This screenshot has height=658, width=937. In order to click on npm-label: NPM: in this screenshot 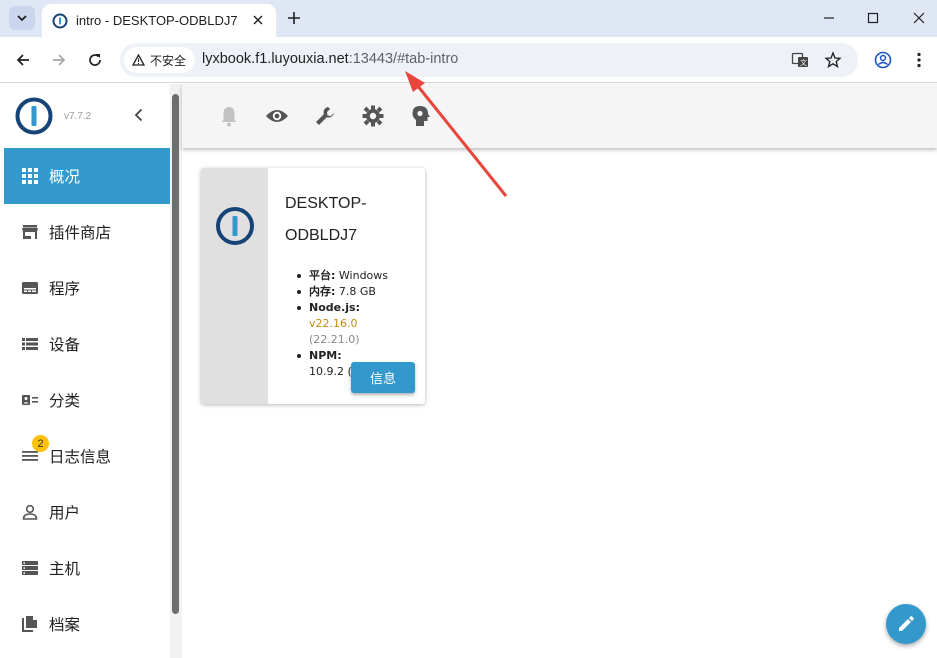, I will do `click(325, 355)`.